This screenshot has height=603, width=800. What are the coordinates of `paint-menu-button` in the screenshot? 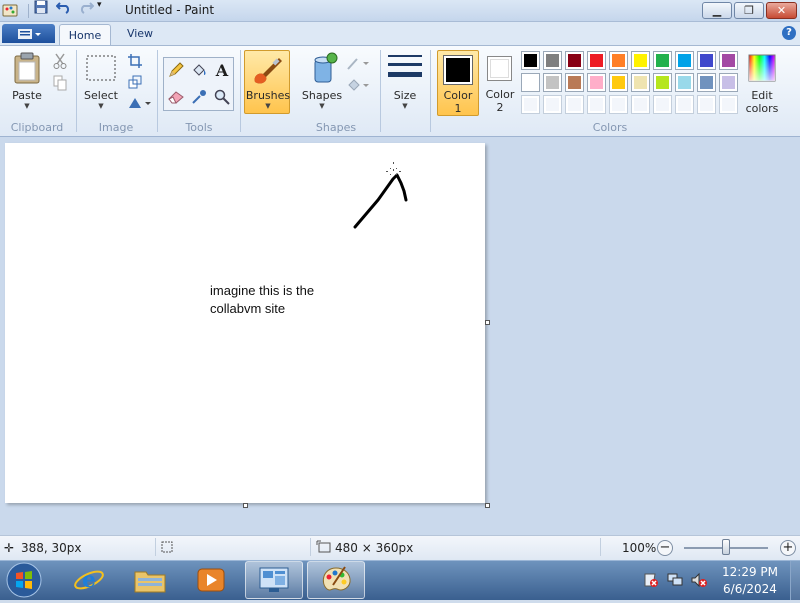 It's located at (28, 33).